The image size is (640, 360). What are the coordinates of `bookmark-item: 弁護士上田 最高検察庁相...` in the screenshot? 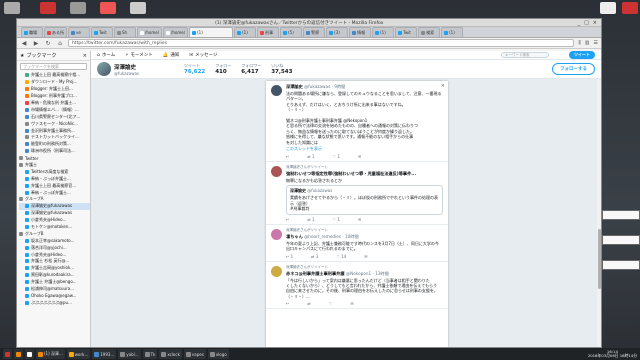 It's located at (54, 75).